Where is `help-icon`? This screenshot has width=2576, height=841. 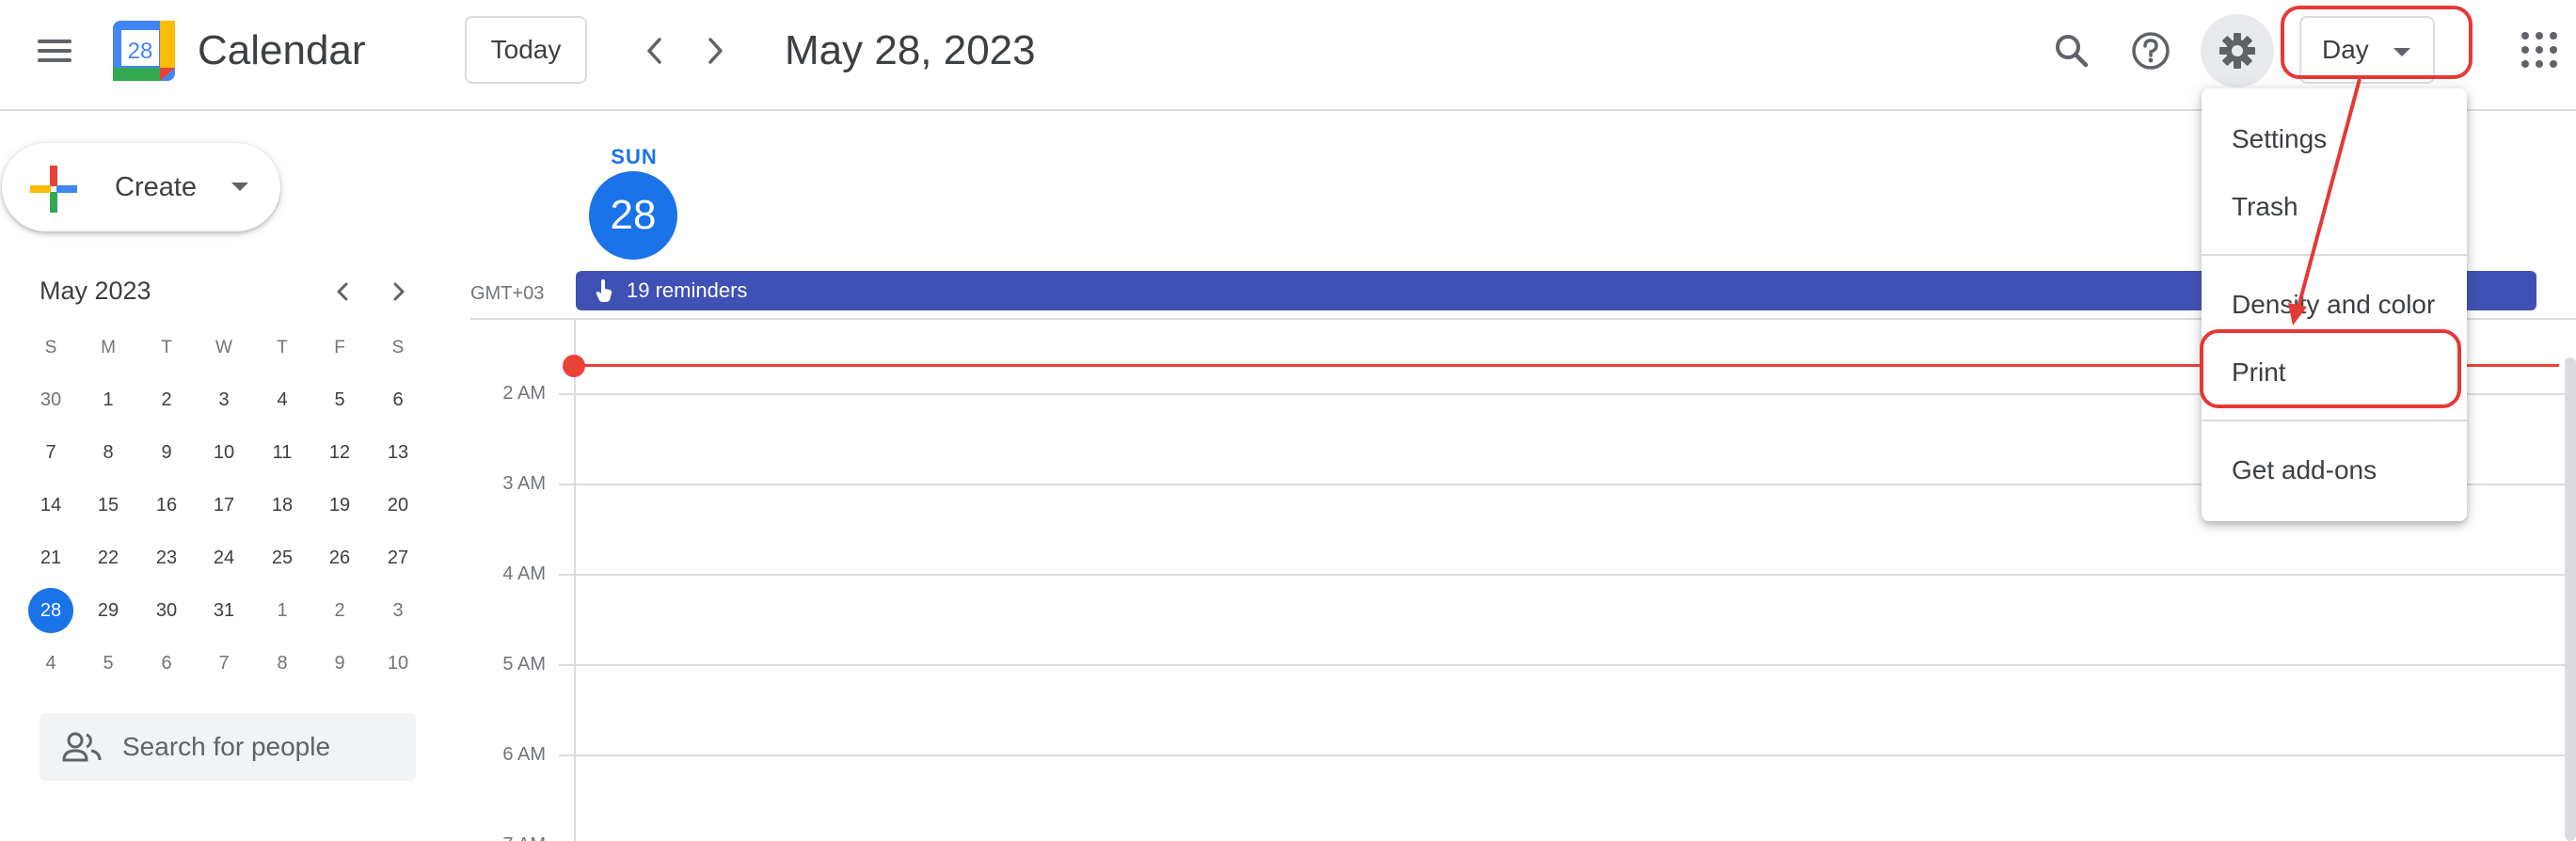 help-icon is located at coordinates (2151, 51).